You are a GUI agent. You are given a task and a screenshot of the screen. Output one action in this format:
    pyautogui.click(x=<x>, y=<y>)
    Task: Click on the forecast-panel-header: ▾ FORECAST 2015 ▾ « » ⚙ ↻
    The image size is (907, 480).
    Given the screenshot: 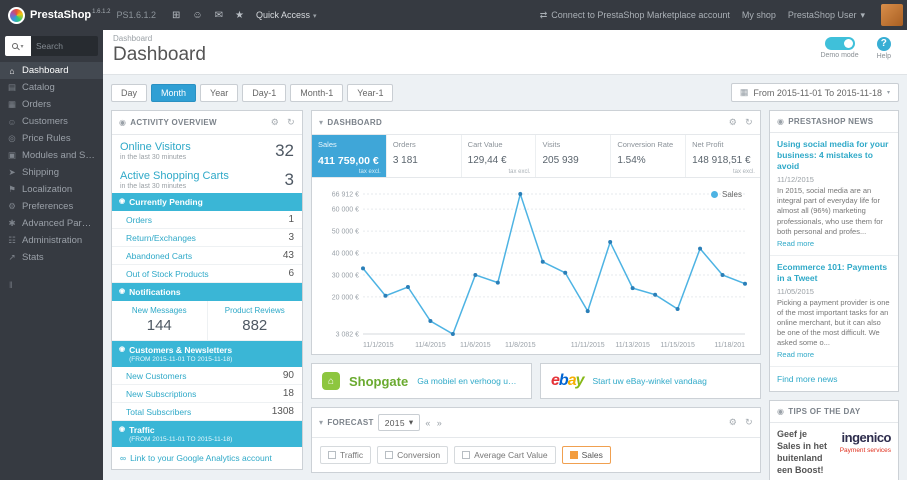 What is the action you would take?
    pyautogui.click(x=536, y=423)
    